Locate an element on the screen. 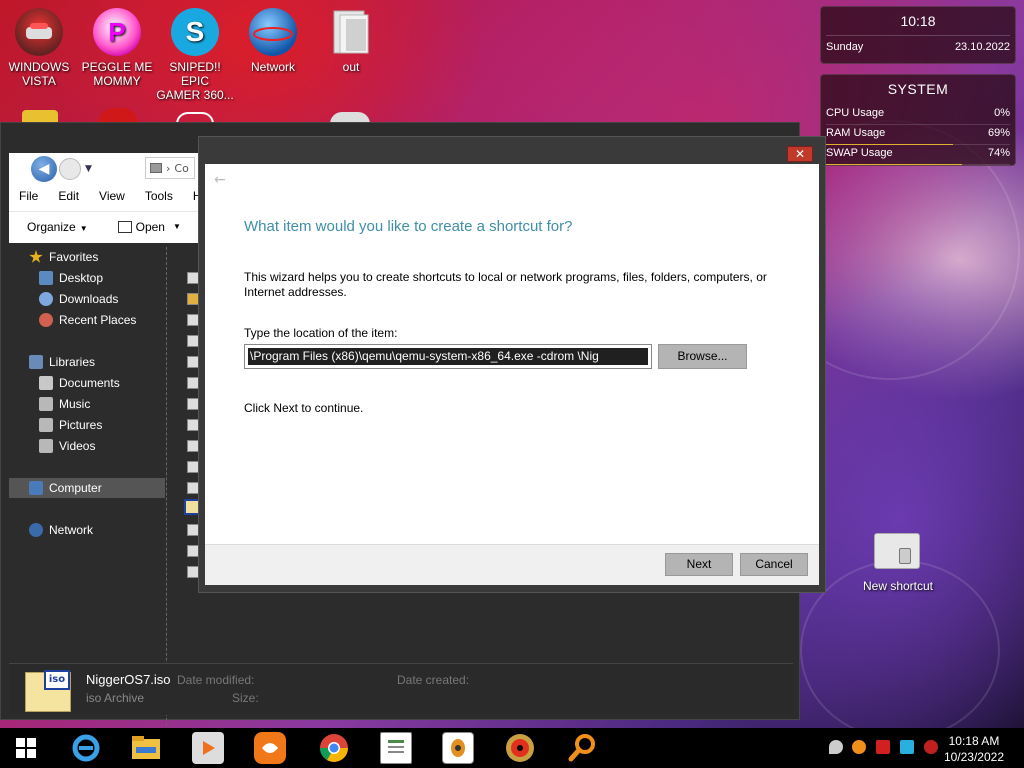 The width and height of the screenshot is (1024, 768). desktop-icon-label: out is located at coordinates (351, 67).